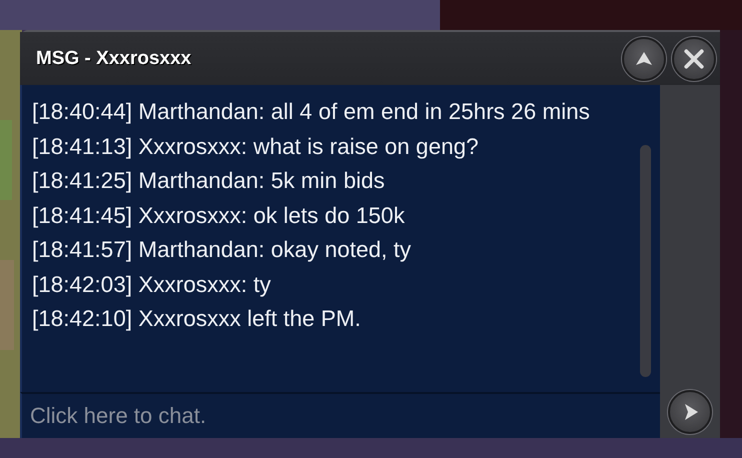 Image resolution: width=742 pixels, height=458 pixels. What do you see at coordinates (644, 58) in the screenshot?
I see `collapse-button` at bounding box center [644, 58].